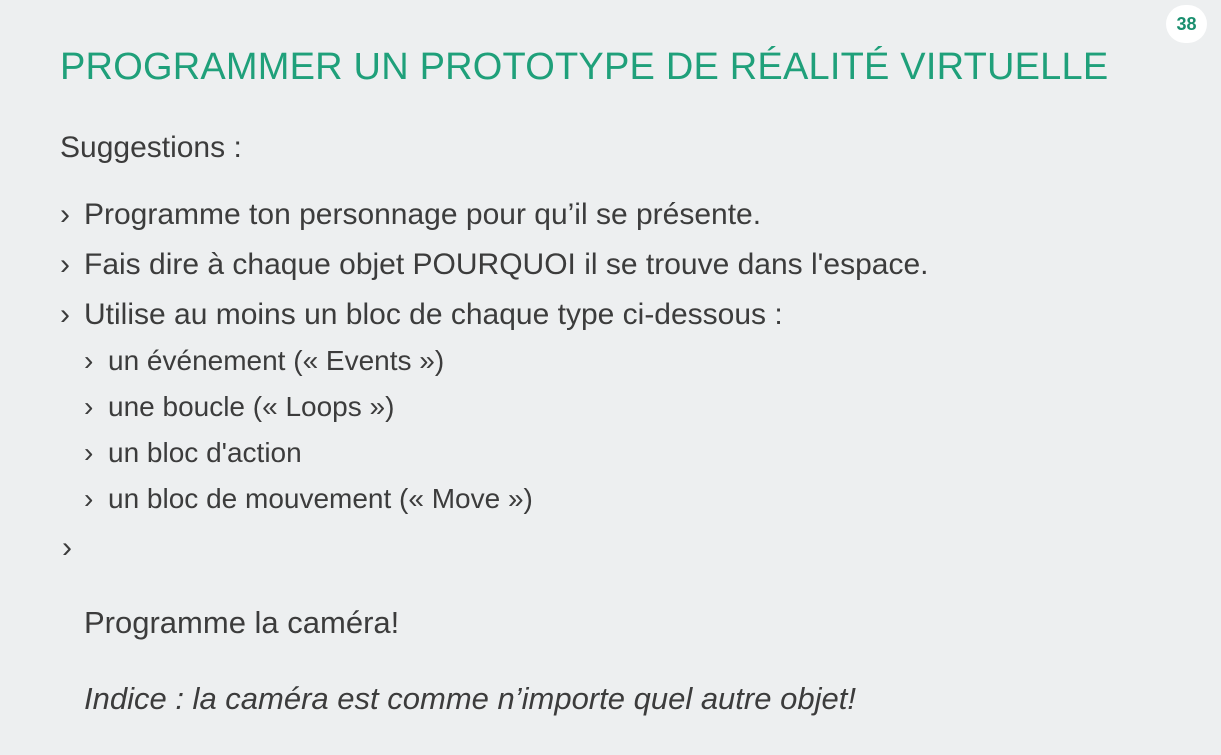 This screenshot has width=1221, height=755. I want to click on block-type-text: un événement (« Events »), so click(276, 360).